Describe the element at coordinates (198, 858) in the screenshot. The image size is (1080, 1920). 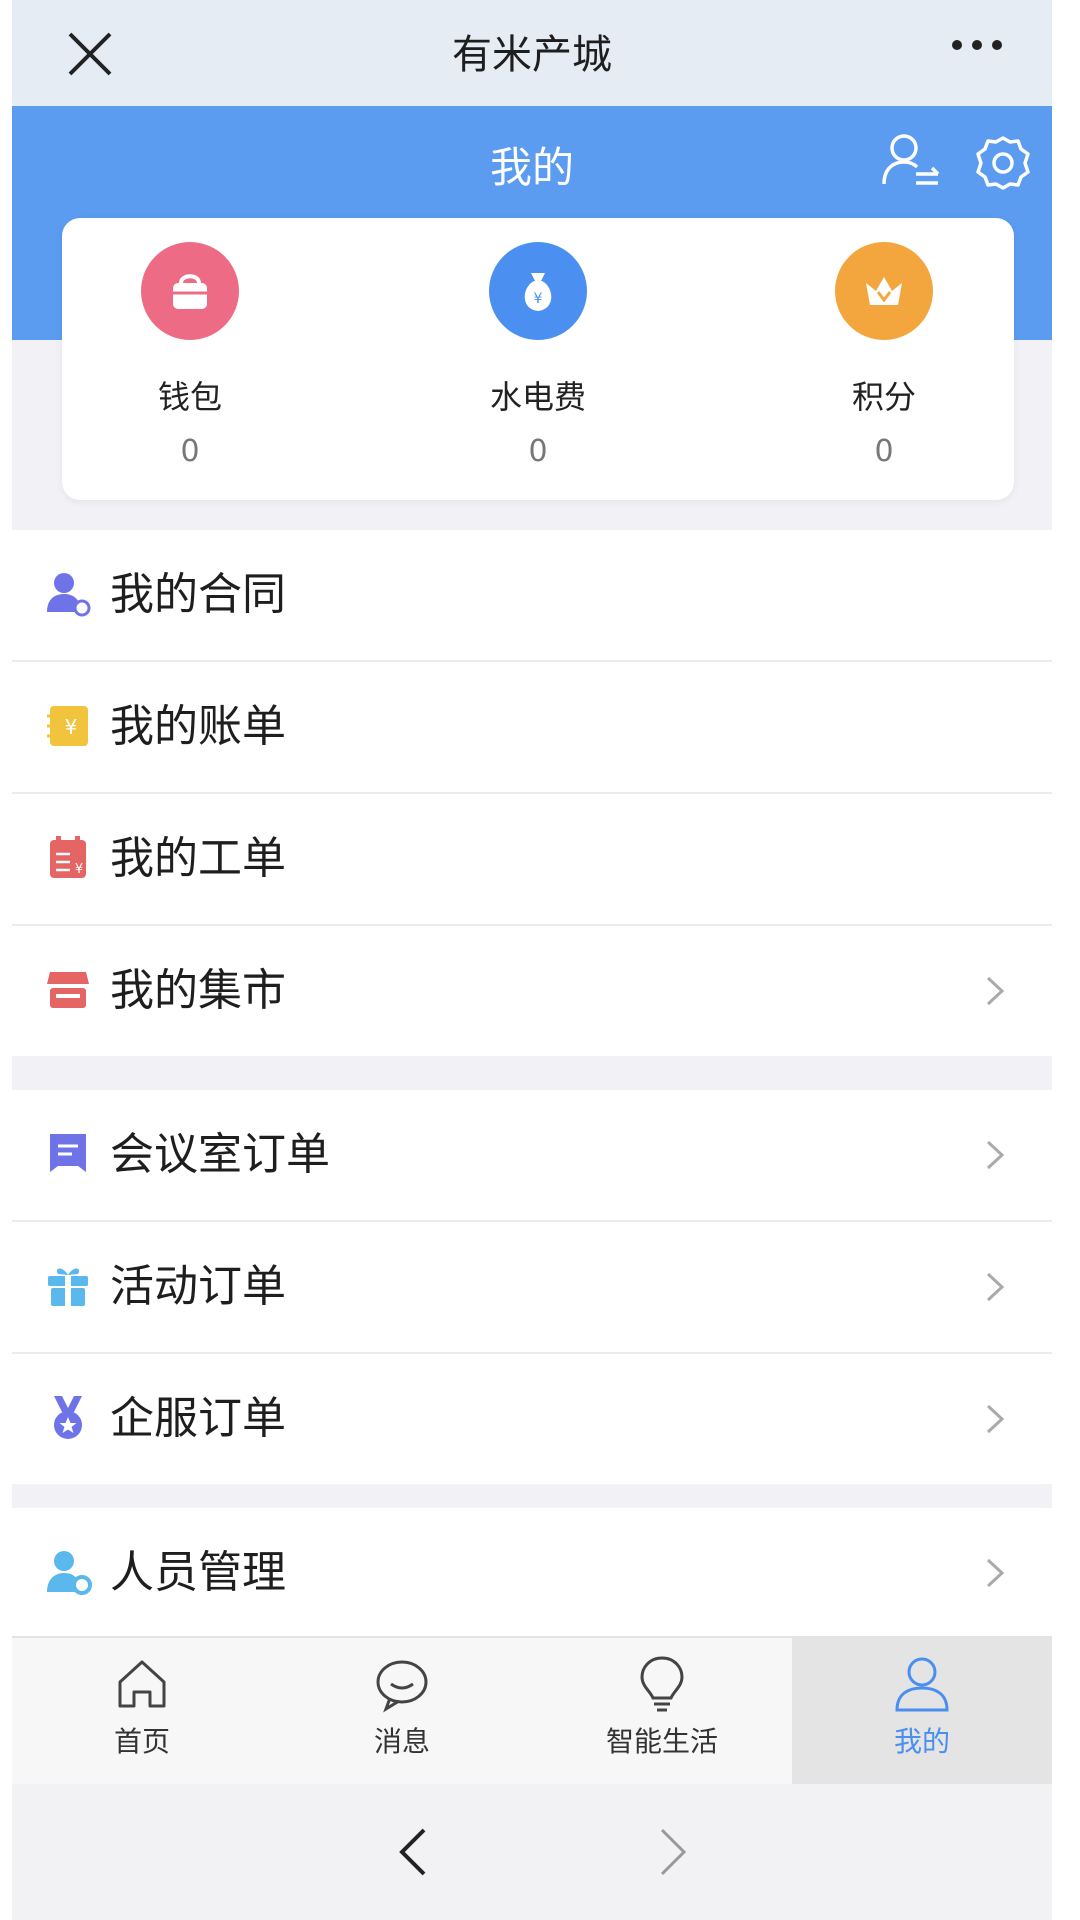
I see `menu-label: 我的工单` at that location.